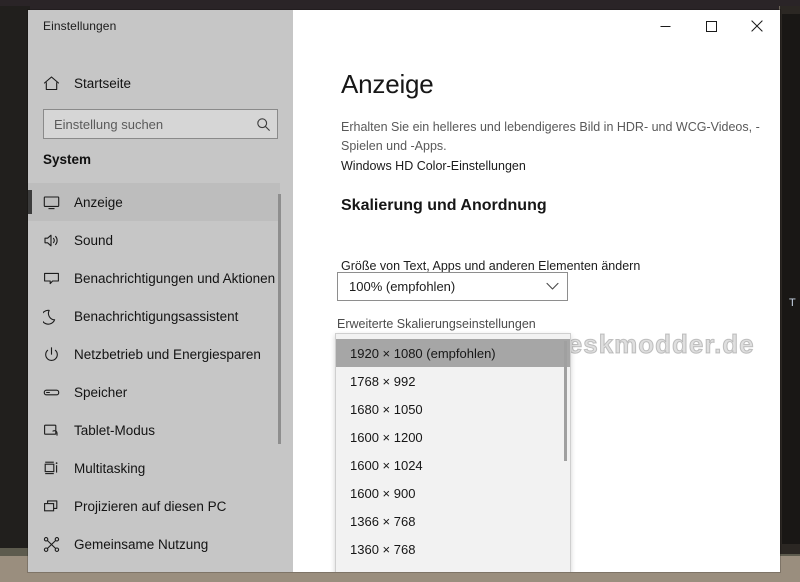 The height and width of the screenshot is (582, 800). I want to click on maximize-icon, so click(711, 26).